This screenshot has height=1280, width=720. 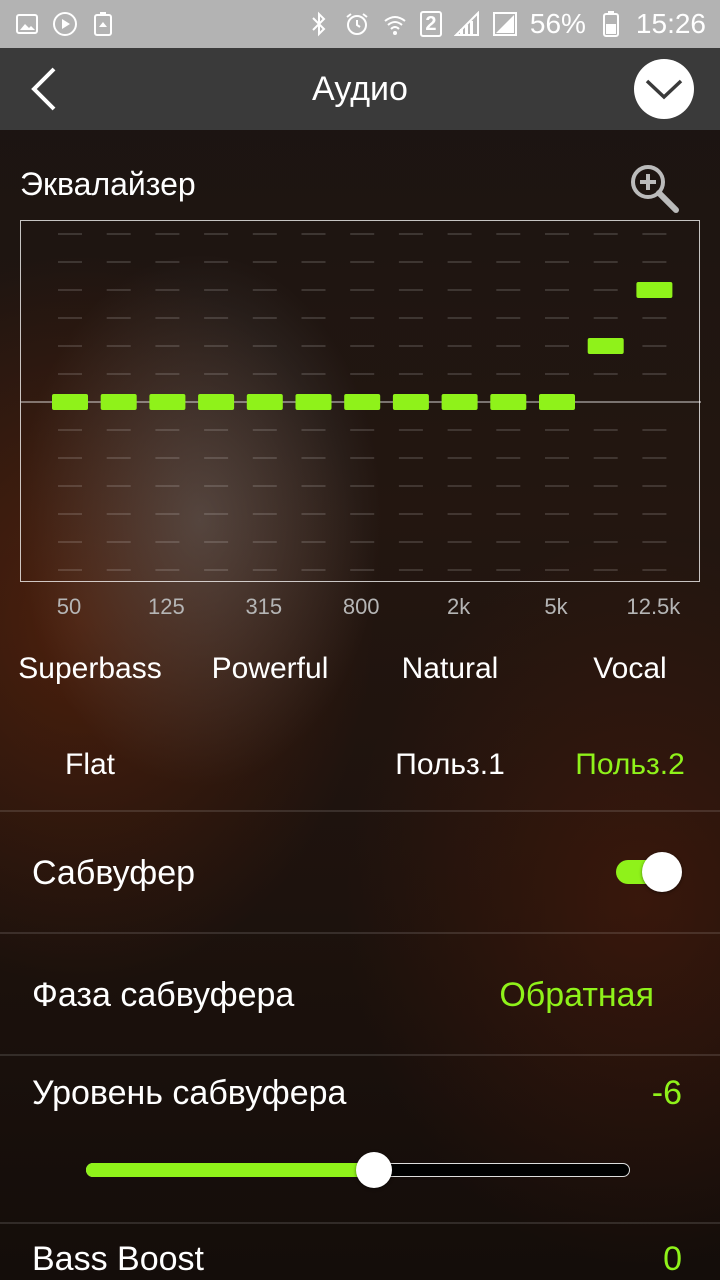 I want to click on frequency-label: 125, so click(x=166, y=606).